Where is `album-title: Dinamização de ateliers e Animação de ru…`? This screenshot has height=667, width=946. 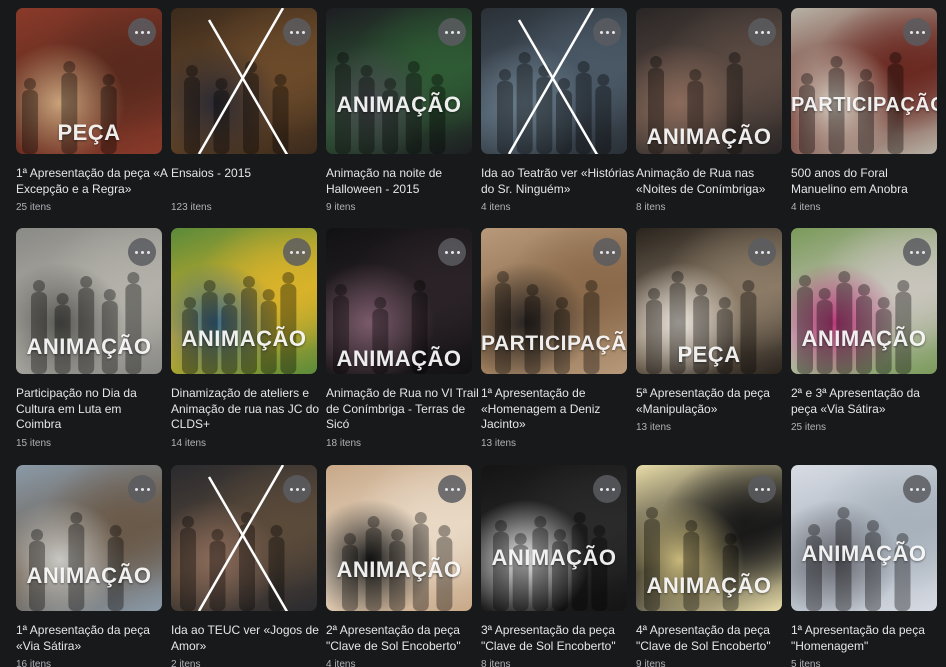 album-title: Dinamização de ateliers e Animação de ru… is located at coordinates (248, 409).